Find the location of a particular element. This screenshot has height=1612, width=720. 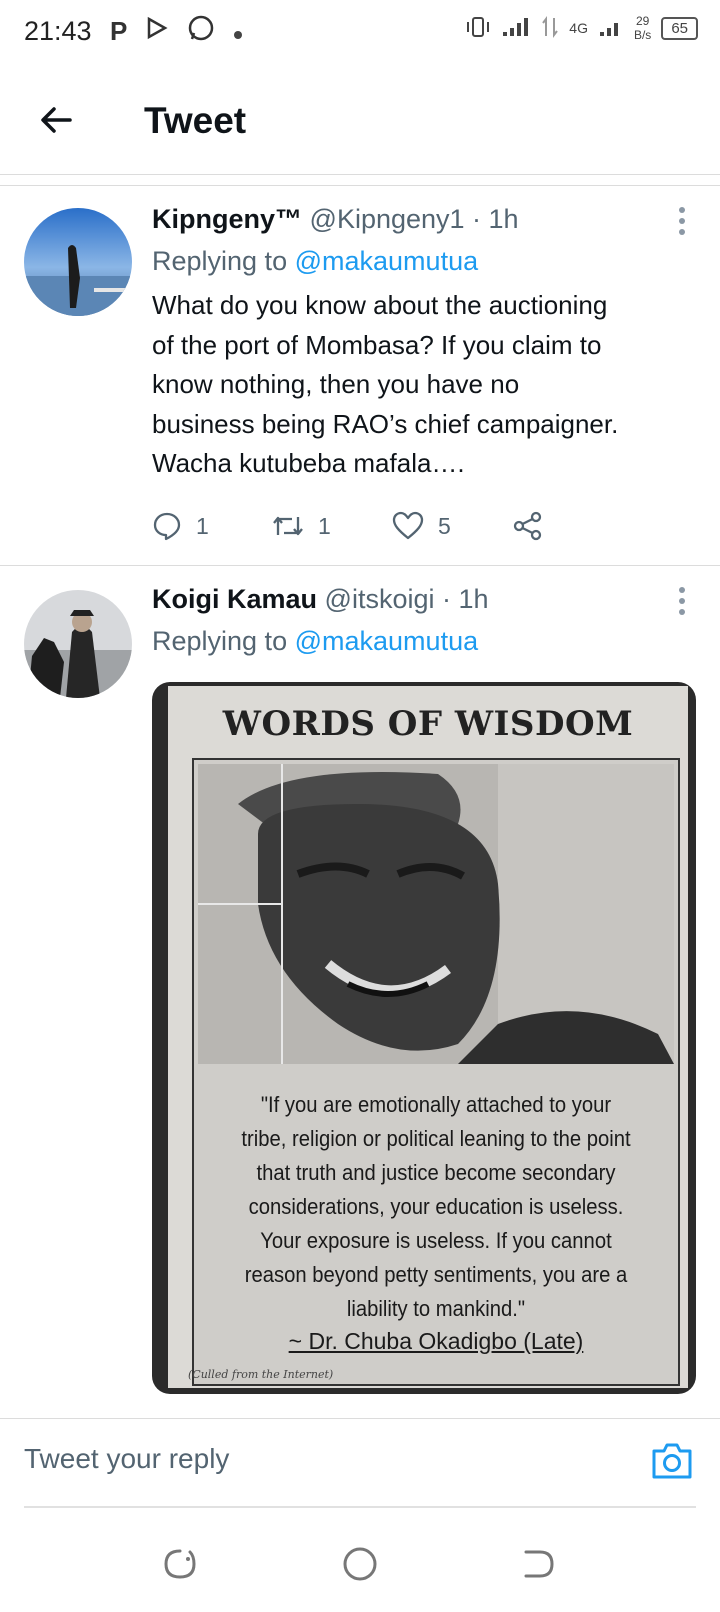

clipping-credit: (Culled from the Internet) is located at coordinates (261, 1374).